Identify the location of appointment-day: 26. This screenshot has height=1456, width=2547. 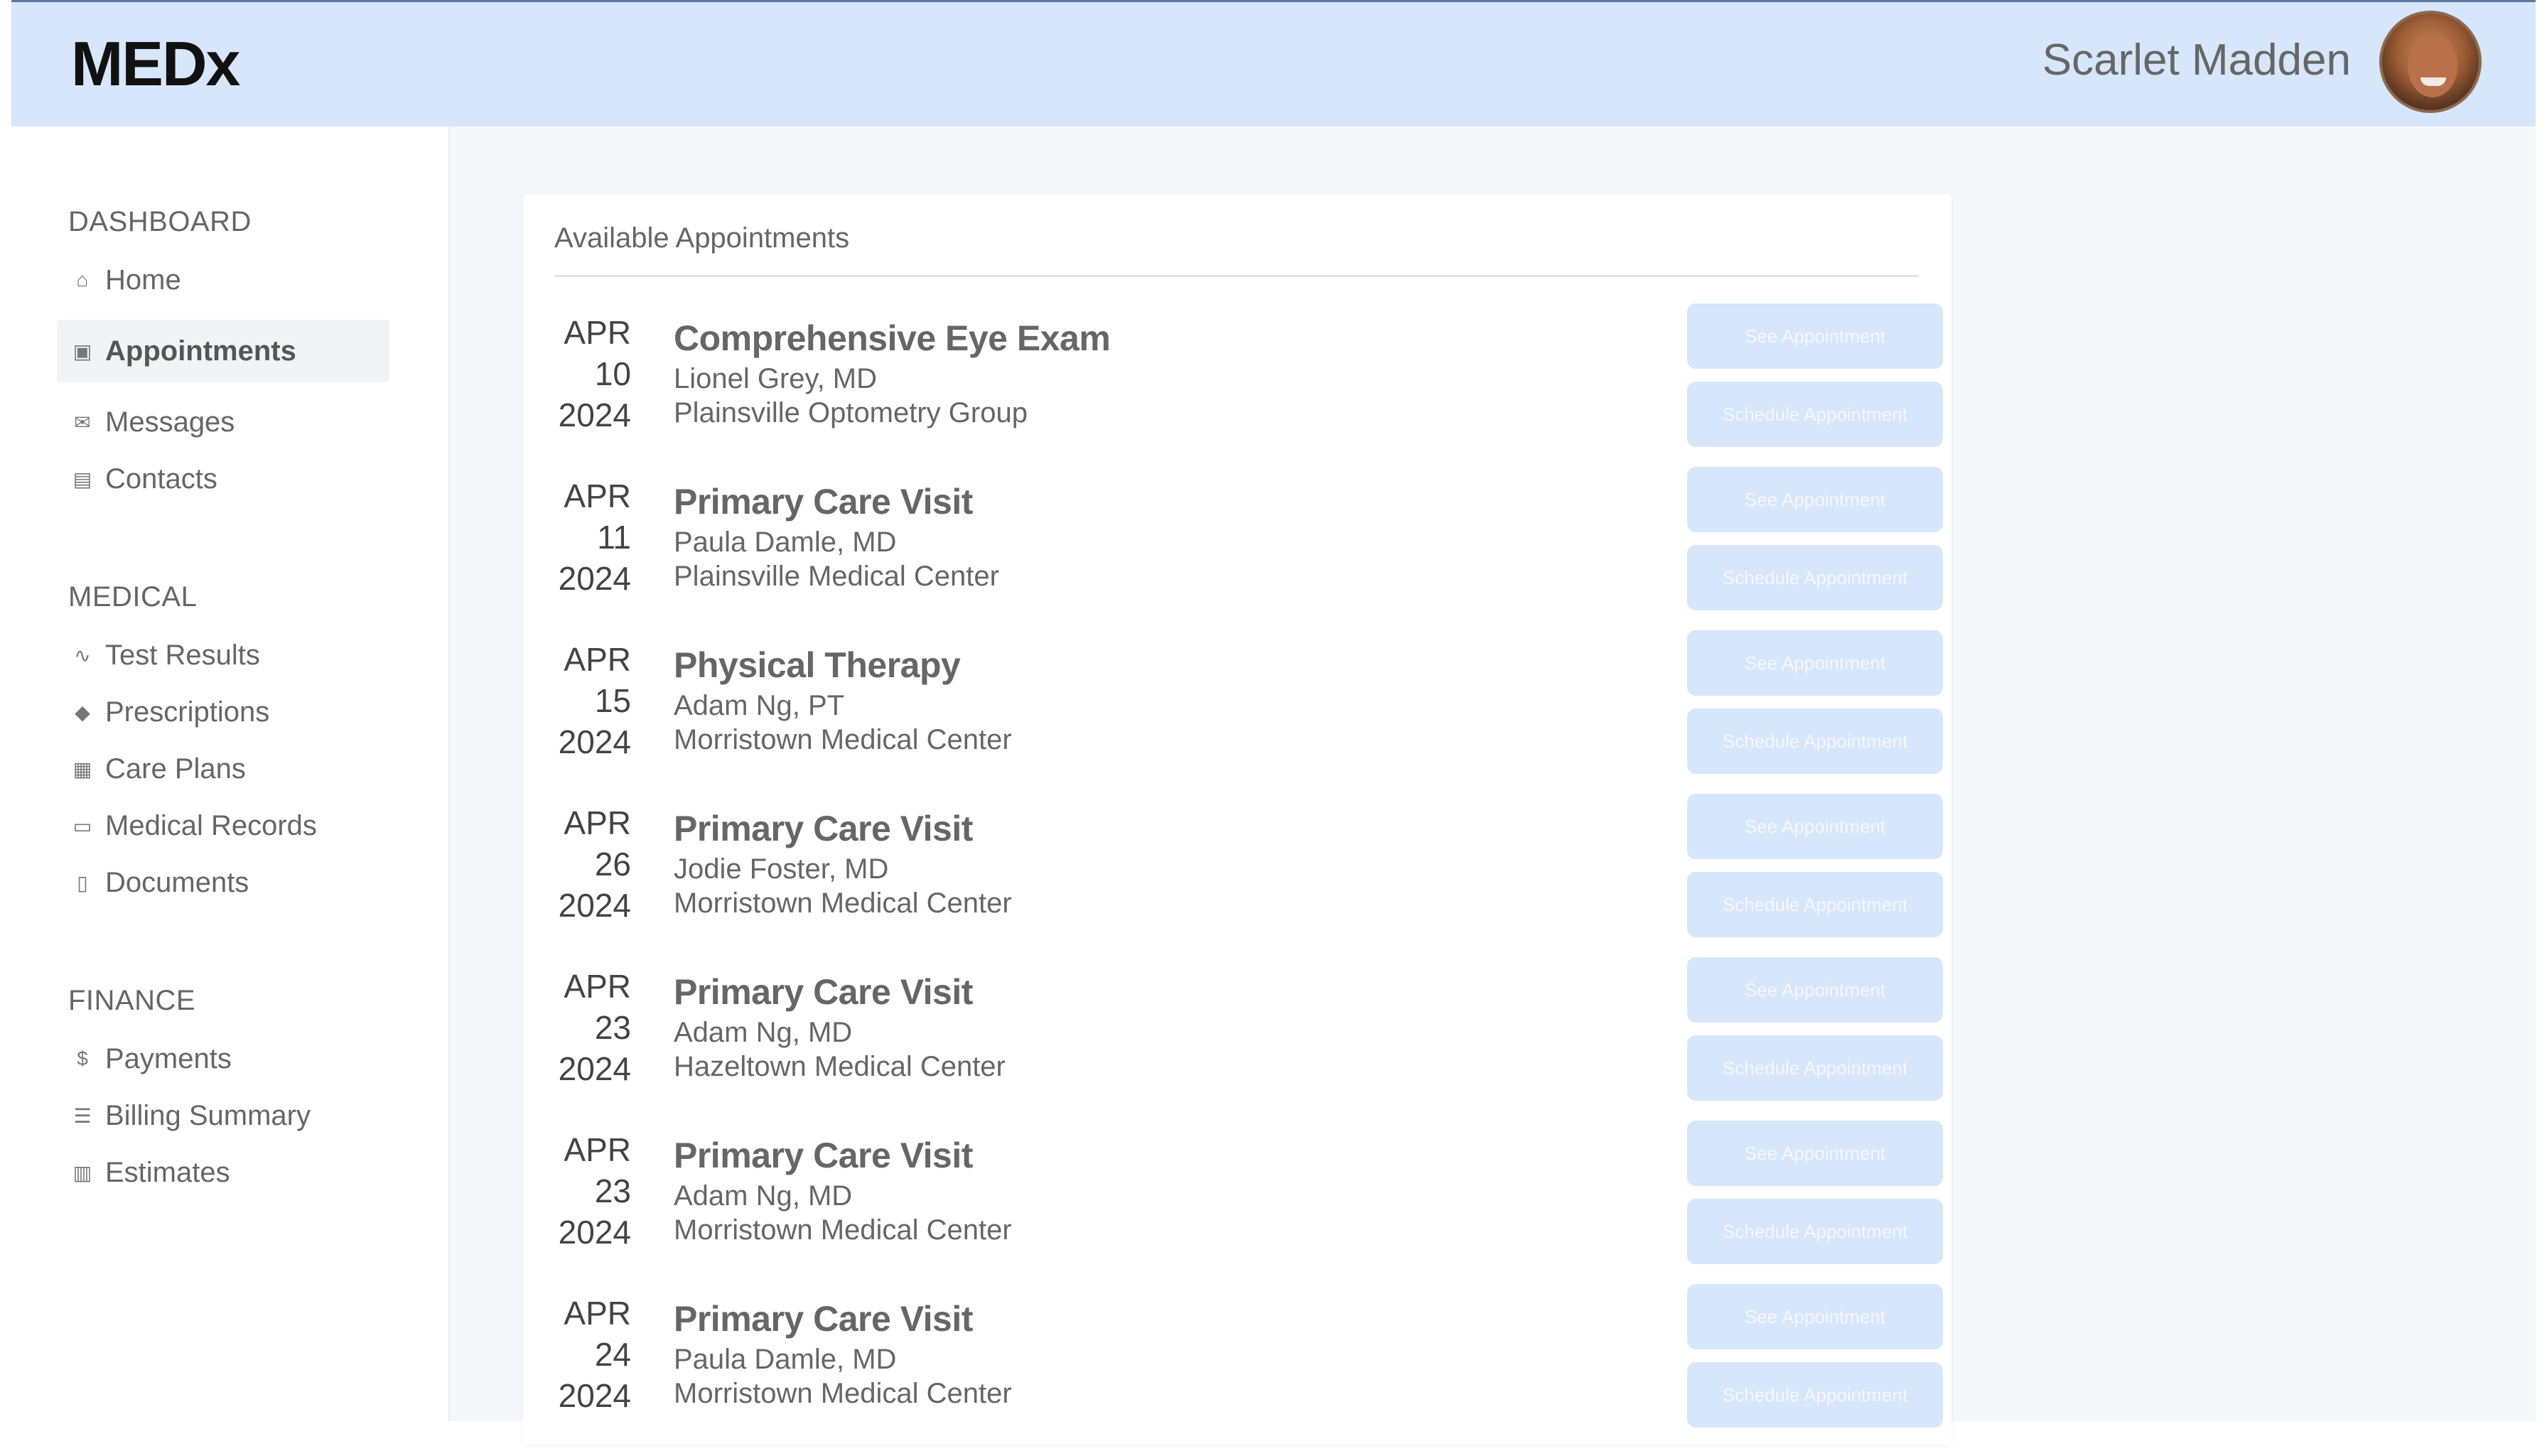
(612, 864).